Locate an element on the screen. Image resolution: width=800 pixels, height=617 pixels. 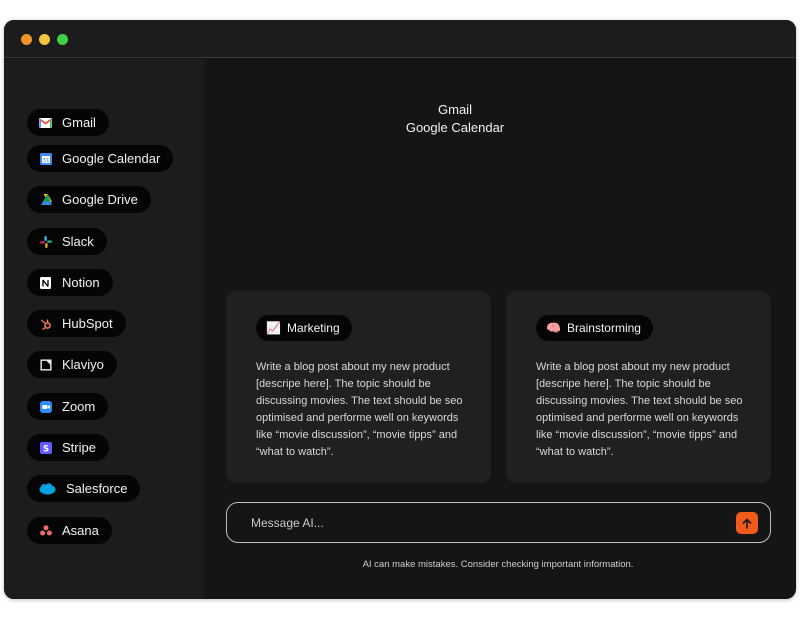
close-window-button is located at coordinates (26, 39).